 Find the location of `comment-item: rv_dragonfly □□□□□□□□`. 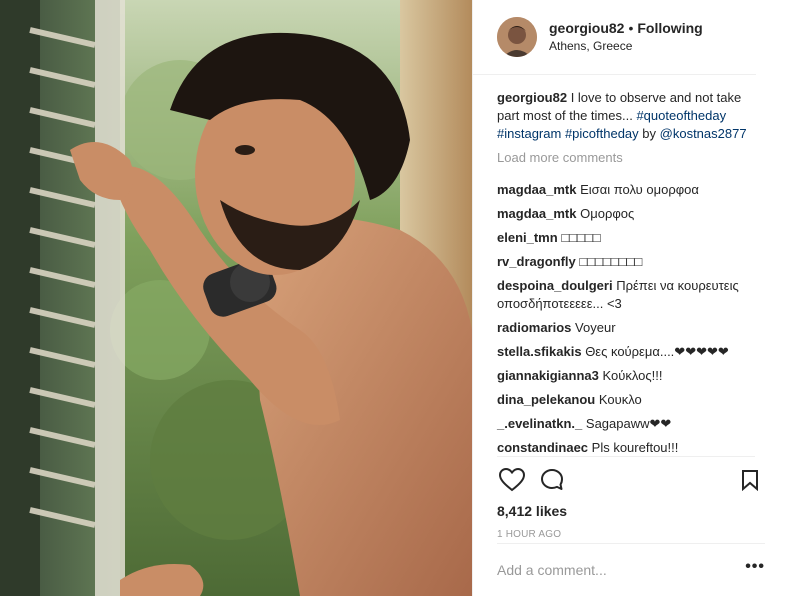

comment-item: rv_dragonfly □□□□□□□□ is located at coordinates (628, 262).